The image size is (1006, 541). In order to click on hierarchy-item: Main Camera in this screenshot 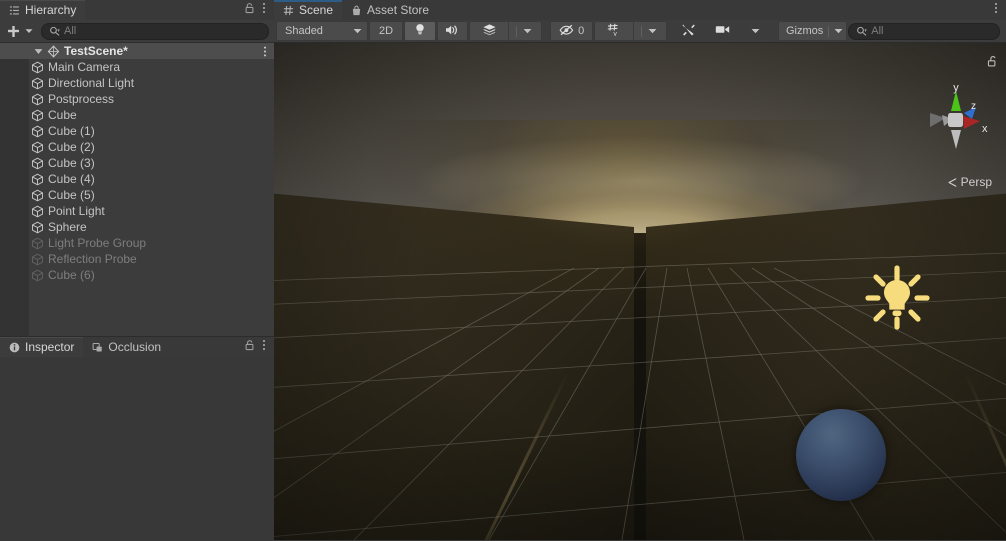, I will do `click(137, 67)`.